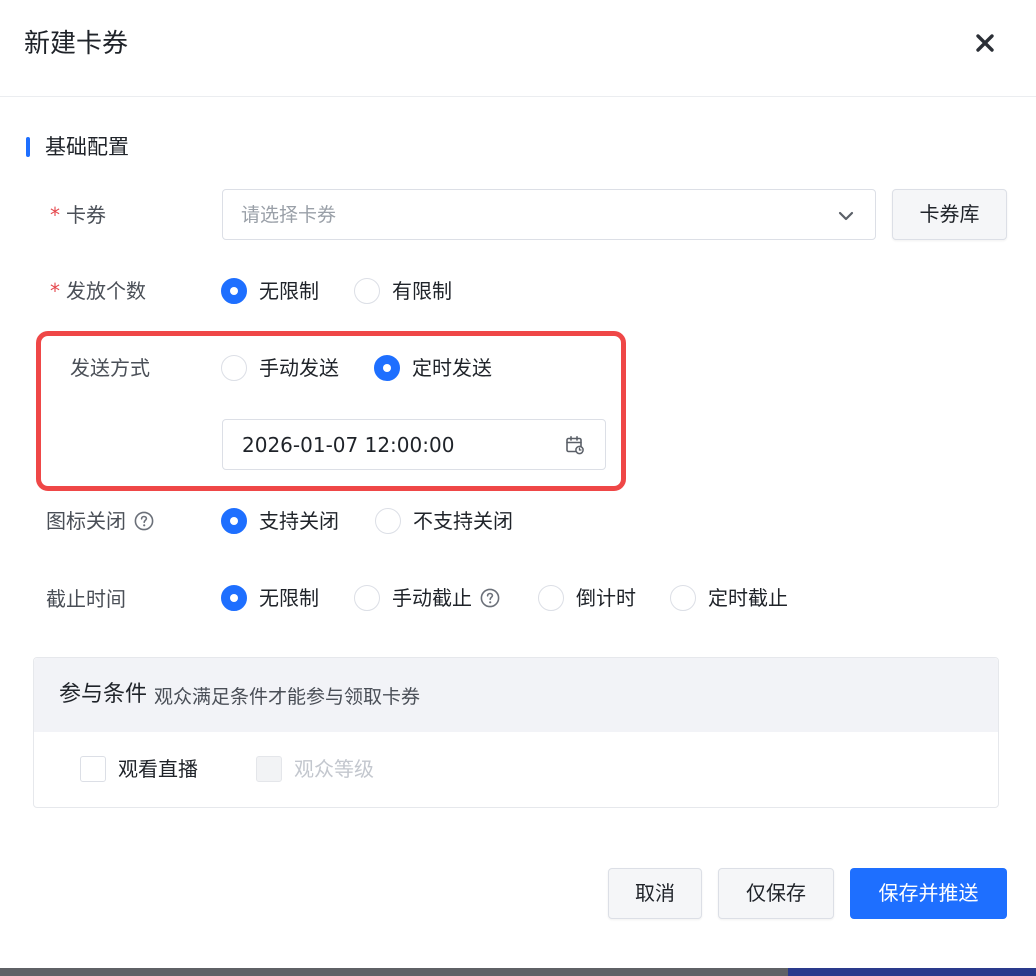 This screenshot has width=1036, height=976. What do you see at coordinates (846, 216) in the screenshot?
I see `chevron-down-icon` at bounding box center [846, 216].